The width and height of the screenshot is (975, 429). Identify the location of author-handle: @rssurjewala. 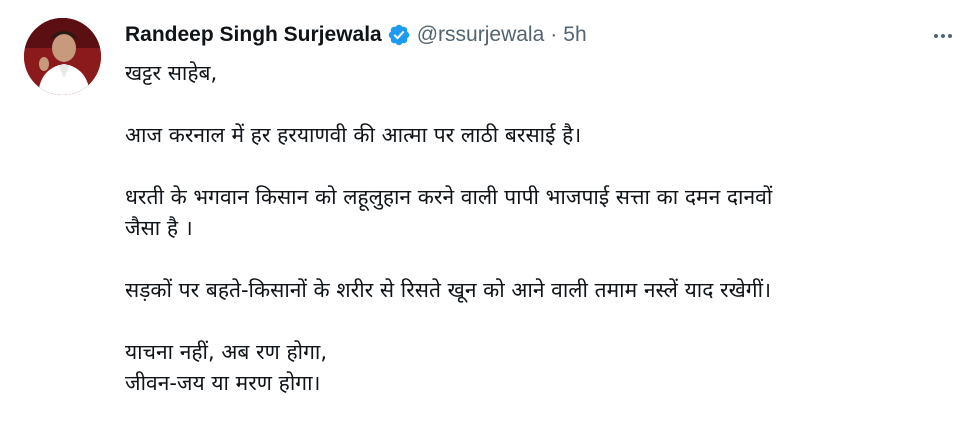
(481, 35).